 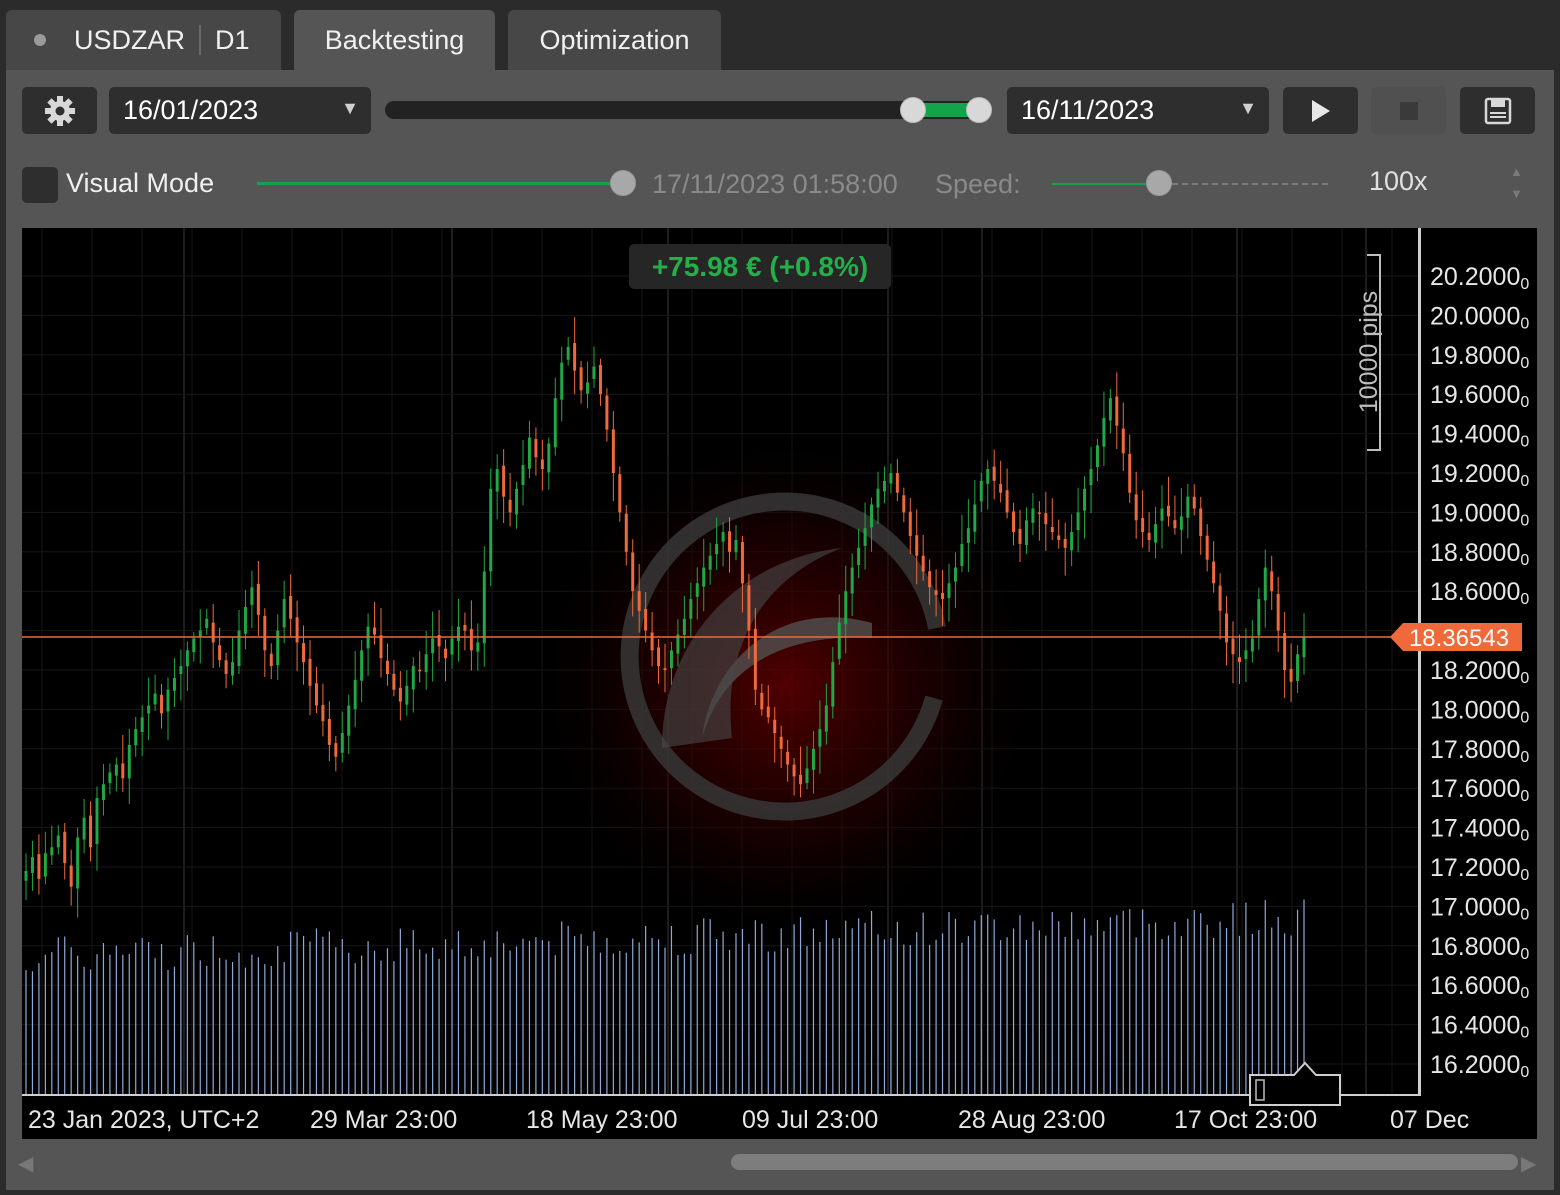 What do you see at coordinates (143, 1120) in the screenshot?
I see `x-tick-label: 23 Jan 2023, UTC+2` at bounding box center [143, 1120].